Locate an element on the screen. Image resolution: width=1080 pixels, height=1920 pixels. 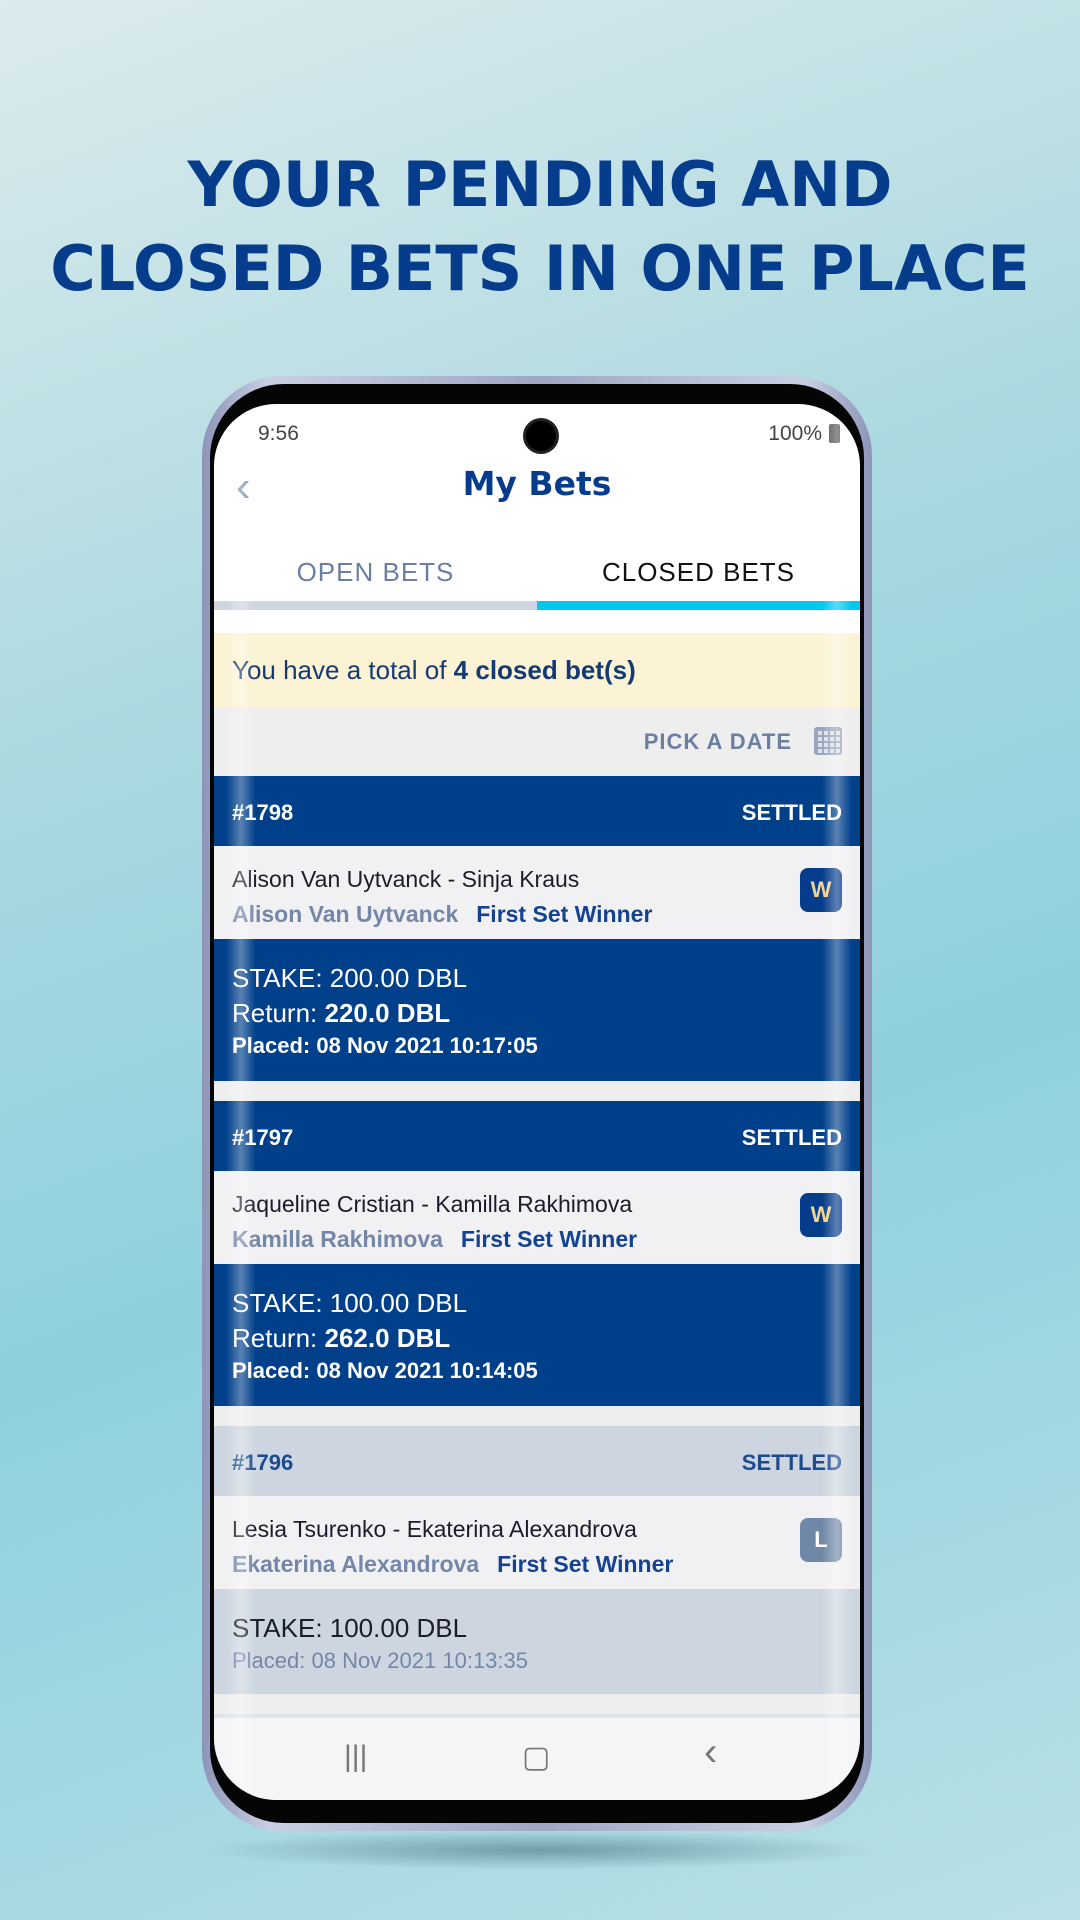
bet-selection: Kamilla Rakhimova is located at coordinates (337, 1239).